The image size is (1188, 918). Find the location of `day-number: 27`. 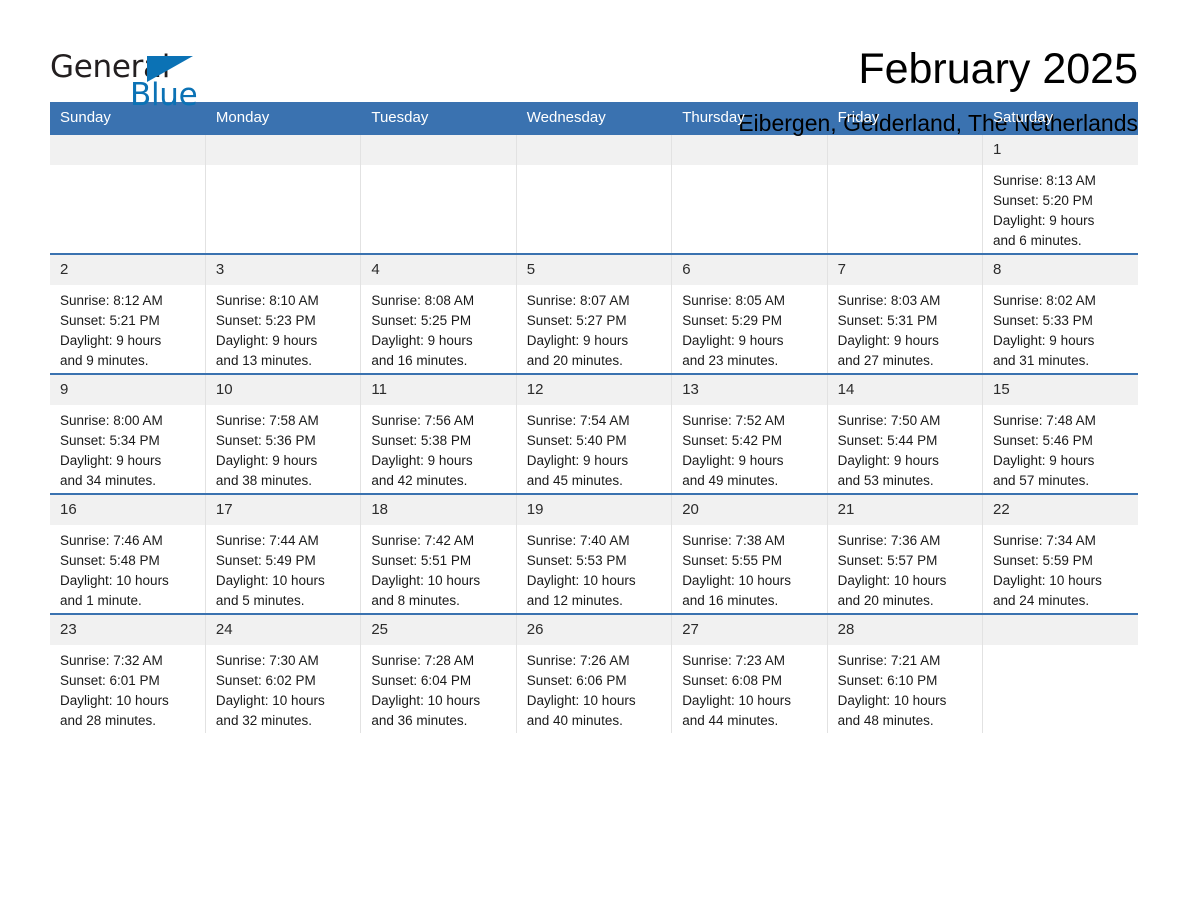

day-number: 27 is located at coordinates (749, 630).